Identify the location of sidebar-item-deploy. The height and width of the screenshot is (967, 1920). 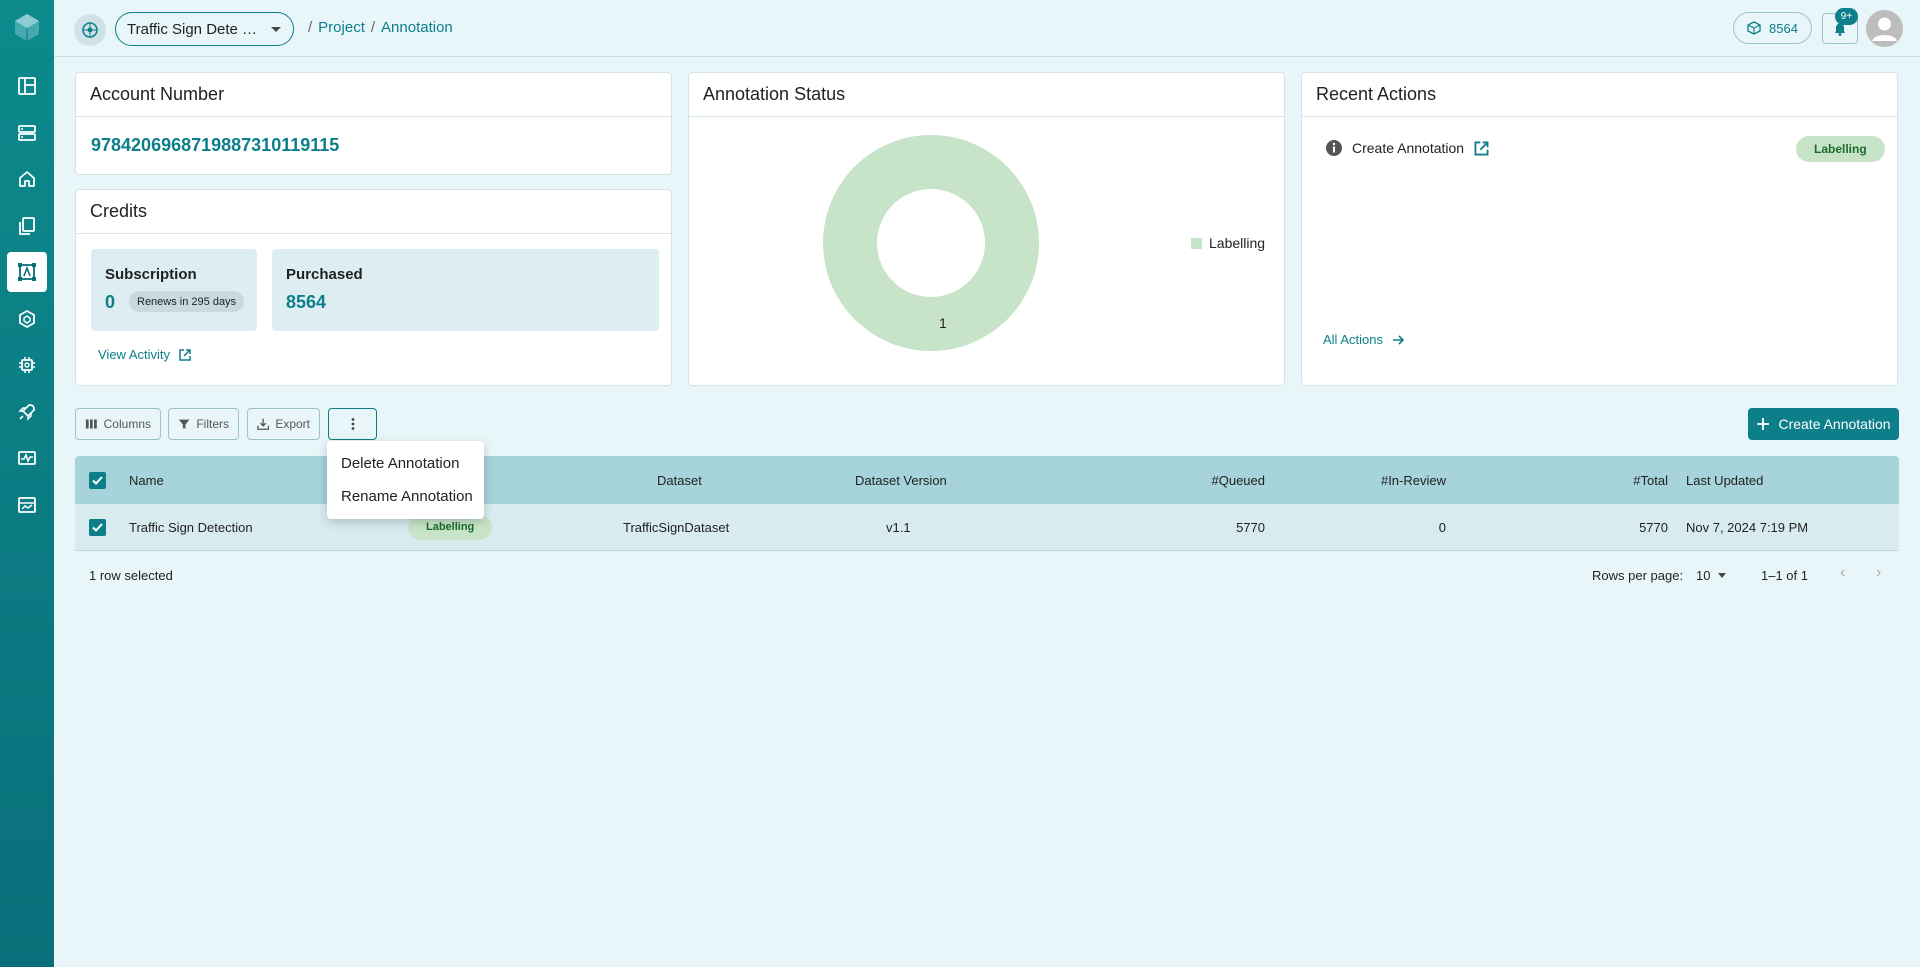
(27, 412).